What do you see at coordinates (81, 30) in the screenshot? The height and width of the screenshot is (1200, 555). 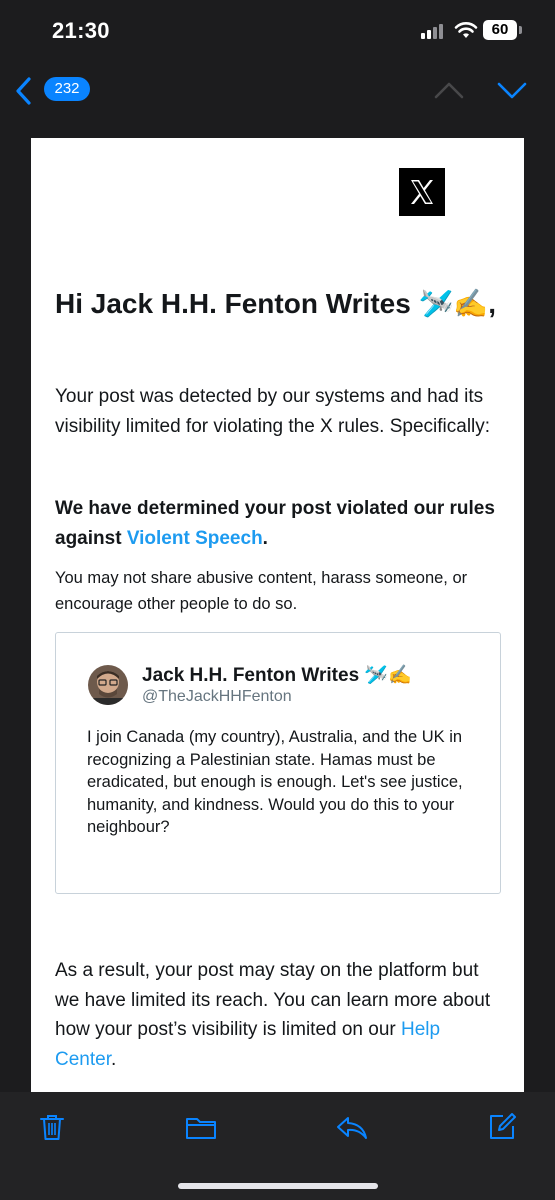 I see `clock: 21:30` at bounding box center [81, 30].